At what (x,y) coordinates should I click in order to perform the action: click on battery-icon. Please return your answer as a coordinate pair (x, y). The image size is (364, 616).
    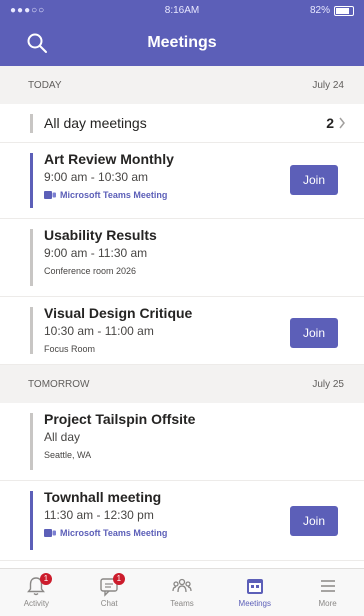
    Looking at the image, I should click on (344, 10).